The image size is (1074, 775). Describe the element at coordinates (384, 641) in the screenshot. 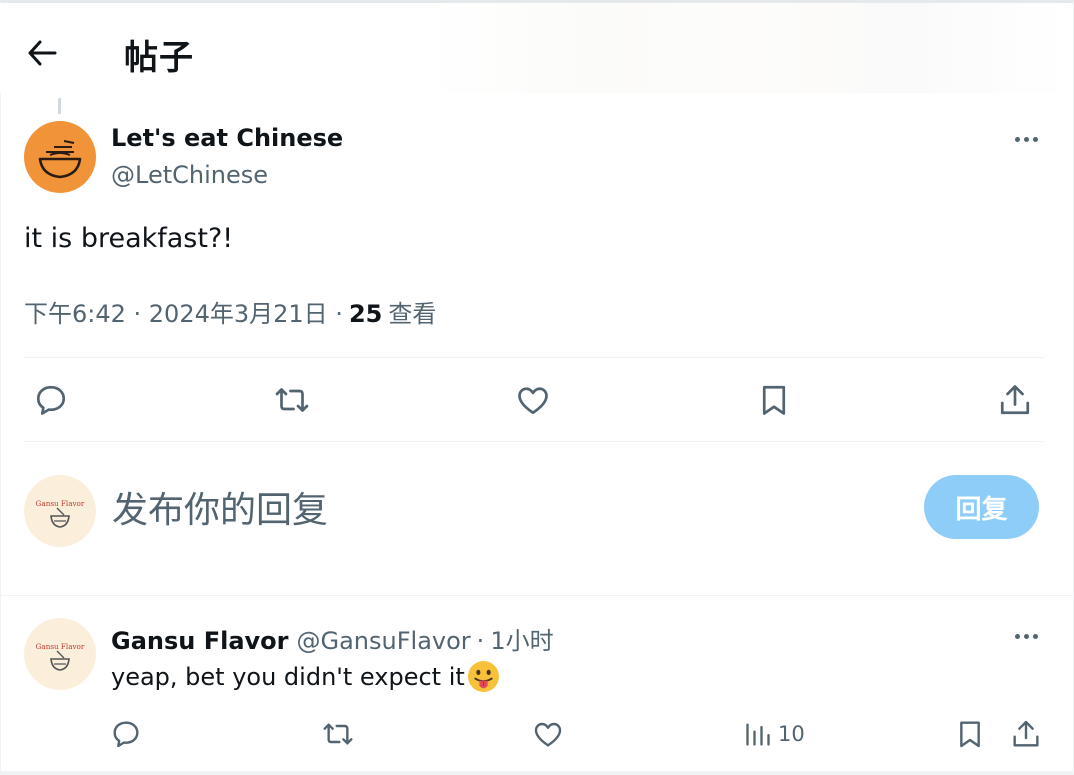

I see `reply-author-handle: @GansuFlavor` at that location.